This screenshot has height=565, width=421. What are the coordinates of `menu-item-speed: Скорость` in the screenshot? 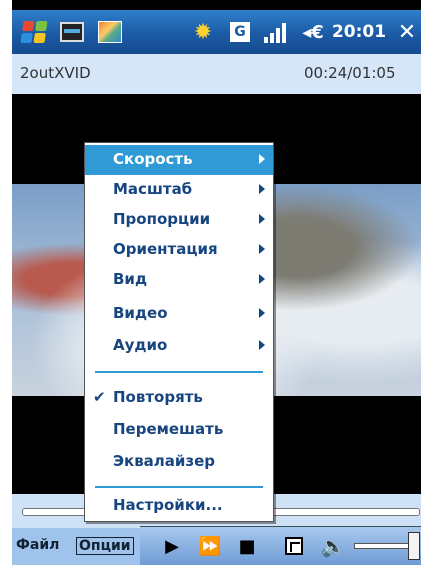 It's located at (179, 160).